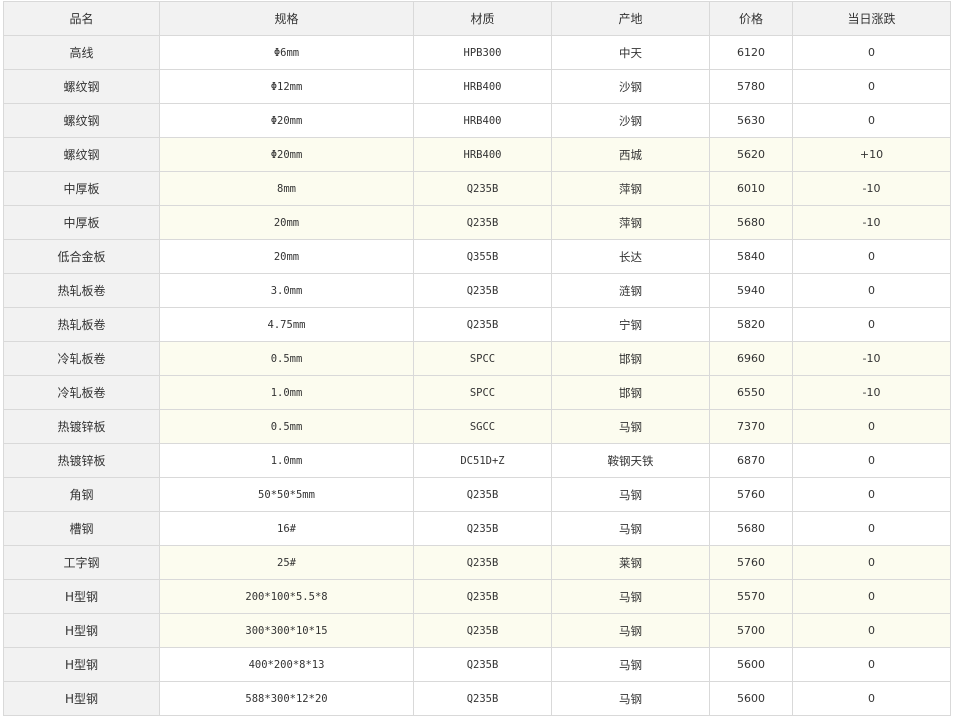  I want to click on table-row: H型钢 588*300*12*20 Q235B 马钢 5600 0, so click(477, 698).